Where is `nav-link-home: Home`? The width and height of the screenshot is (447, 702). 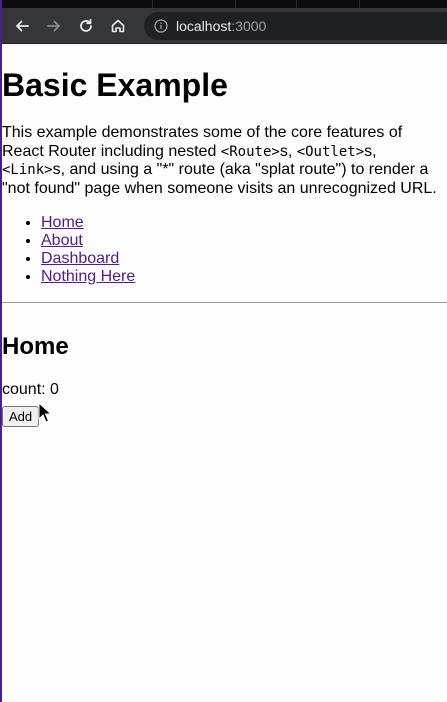 nav-link-home: Home is located at coordinates (62, 222).